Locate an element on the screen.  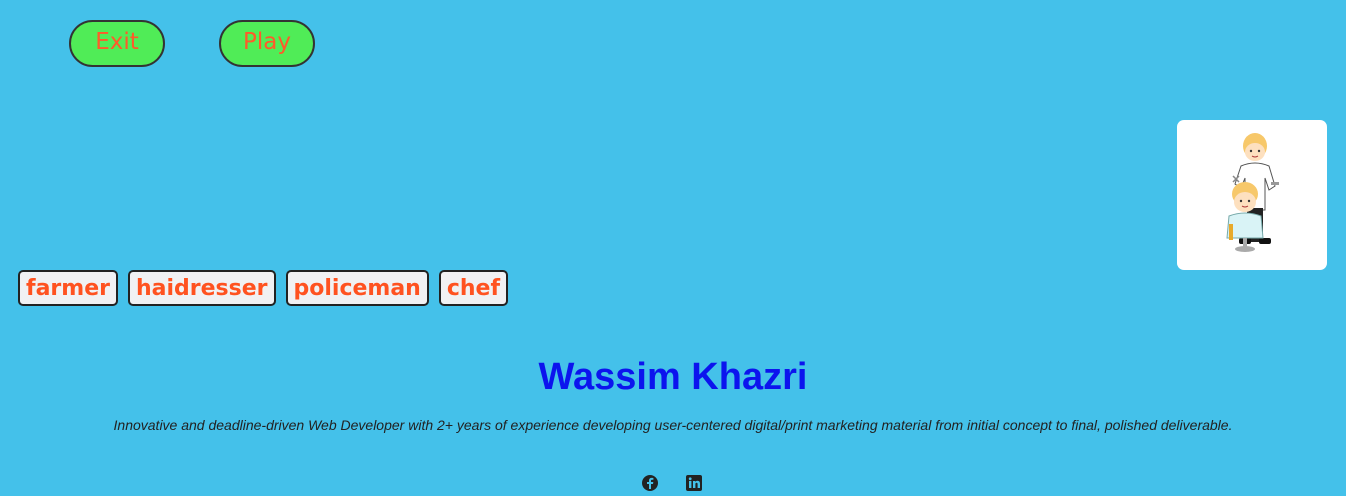
social-links is located at coordinates (673, 484).